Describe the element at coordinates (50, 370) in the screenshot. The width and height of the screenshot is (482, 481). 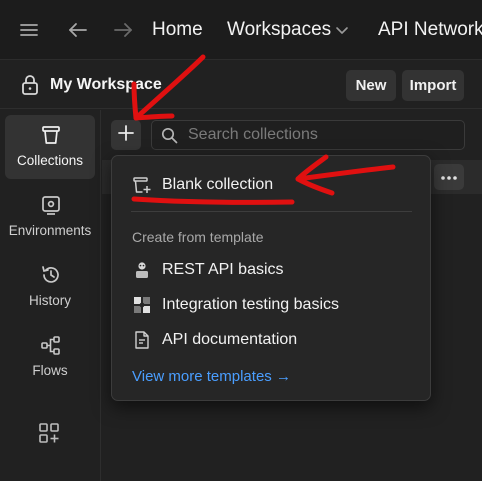
I see `sidebar-item-label: Flows` at that location.